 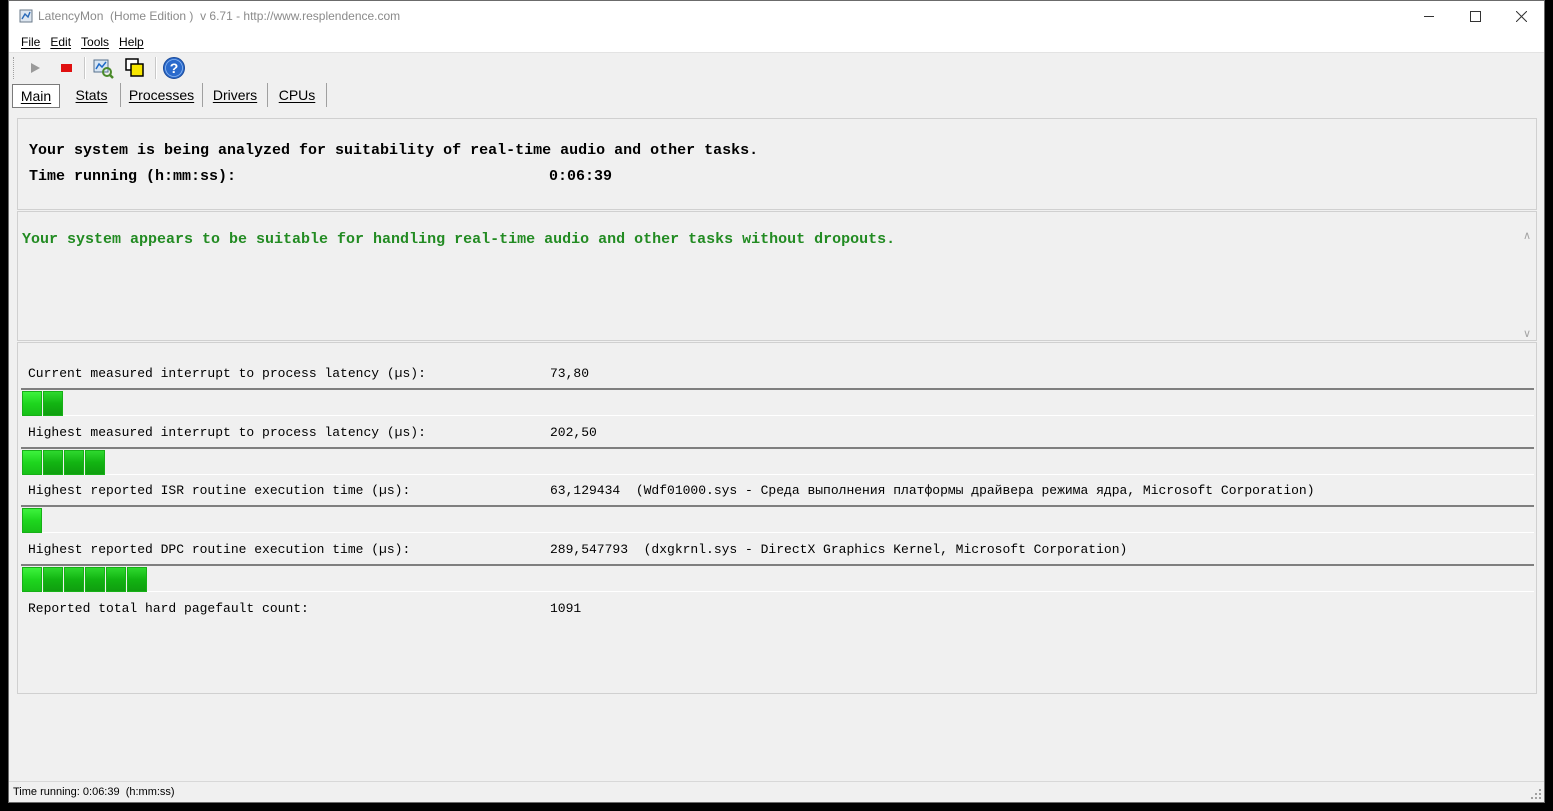 What do you see at coordinates (92, 95) in the screenshot?
I see `tab-stats: Stats` at bounding box center [92, 95].